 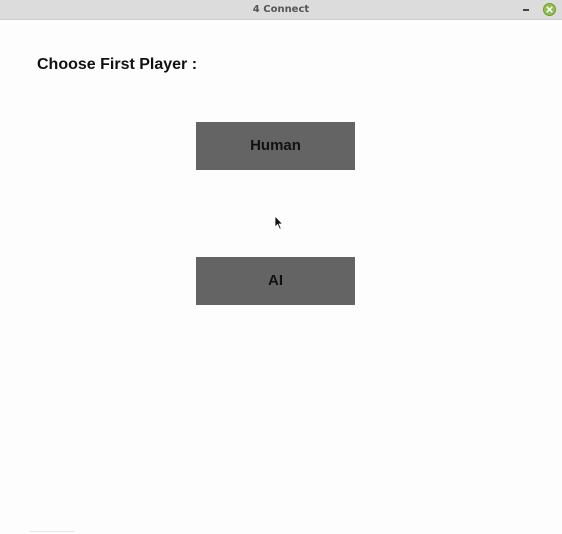 I want to click on minimize-button, so click(x=526, y=10).